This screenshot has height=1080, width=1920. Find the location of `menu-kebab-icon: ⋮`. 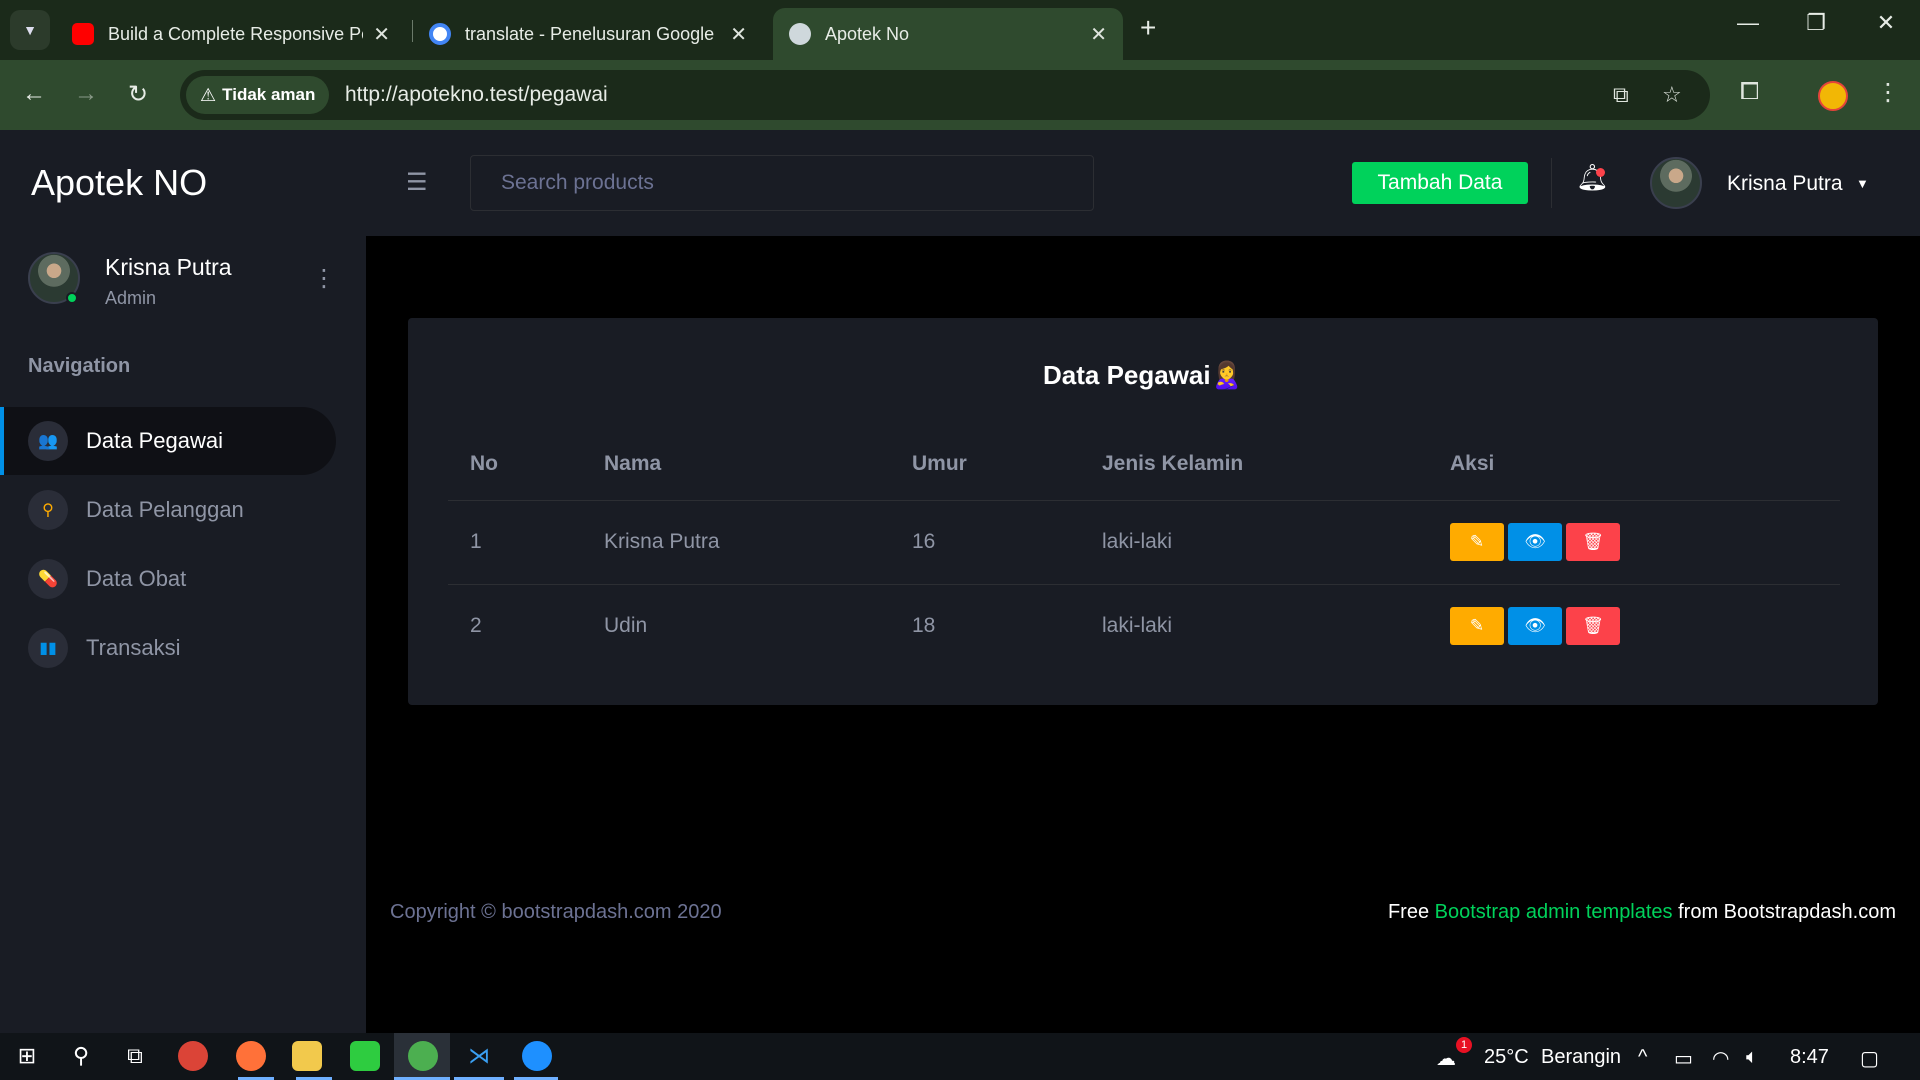

menu-kebab-icon: ⋮ is located at coordinates (1888, 92).